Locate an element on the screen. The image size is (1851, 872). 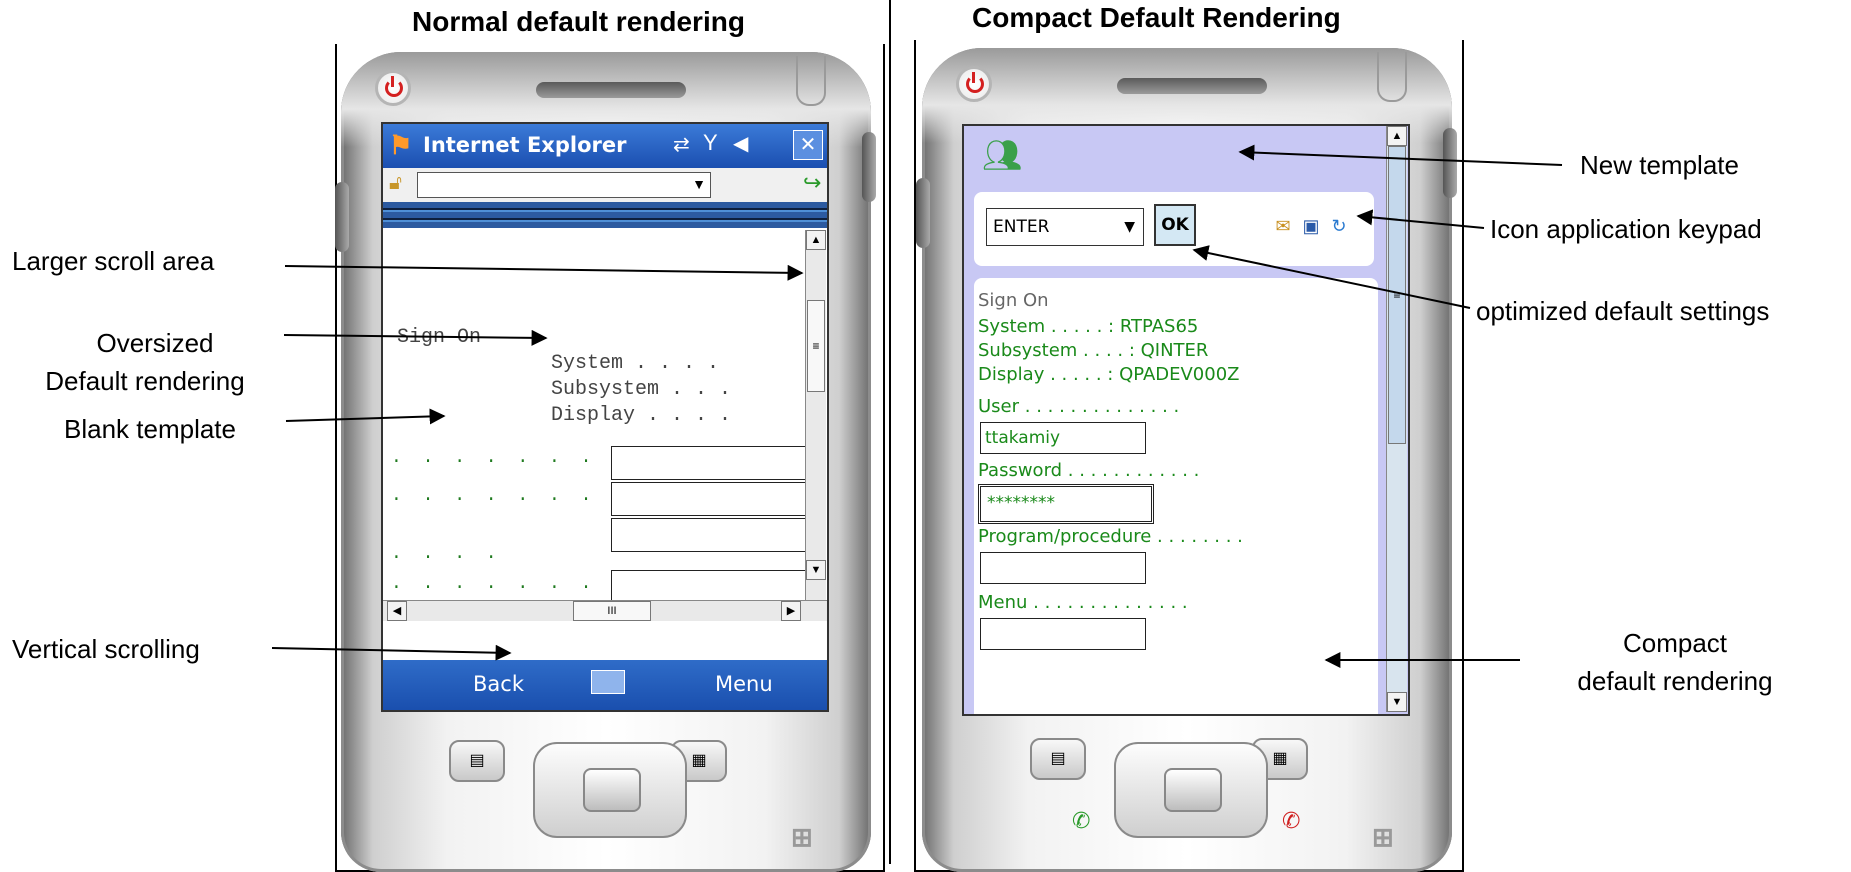
arrow-oversized is located at coordinates (415, 337).